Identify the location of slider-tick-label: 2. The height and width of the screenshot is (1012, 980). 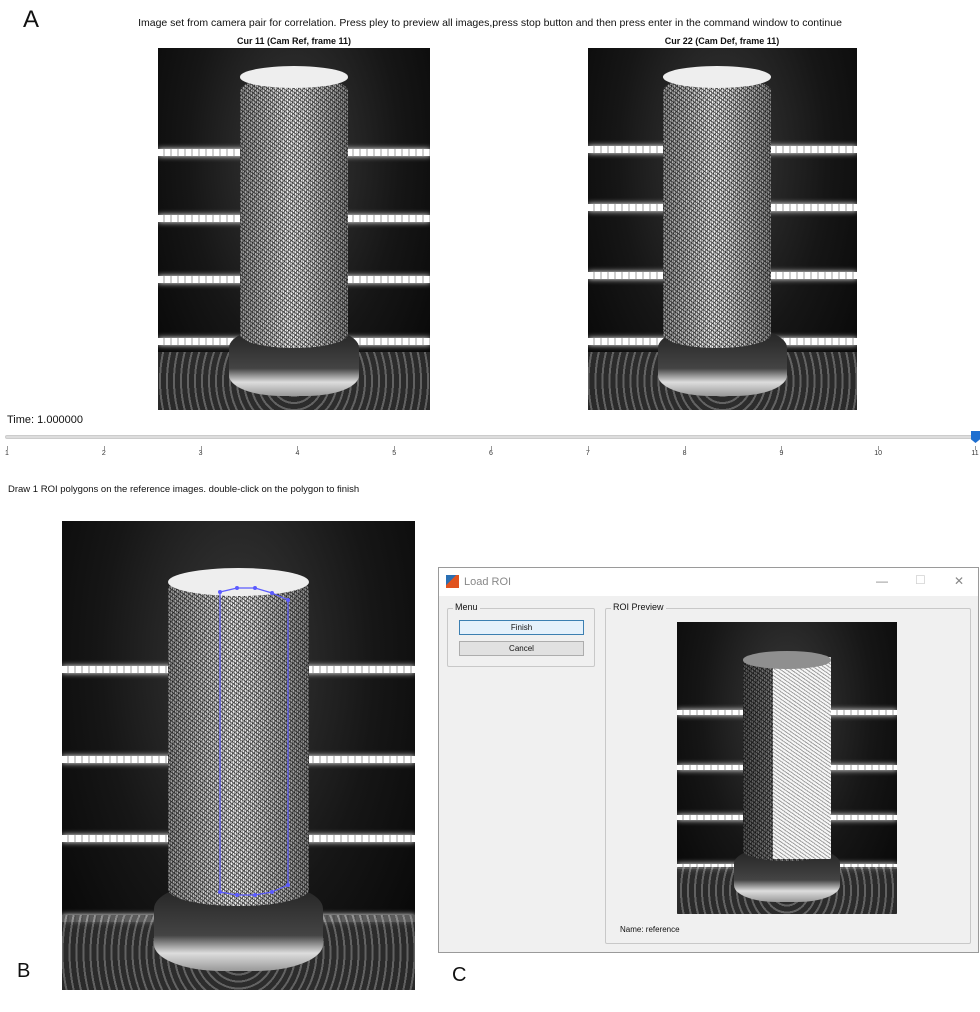
(103, 453).